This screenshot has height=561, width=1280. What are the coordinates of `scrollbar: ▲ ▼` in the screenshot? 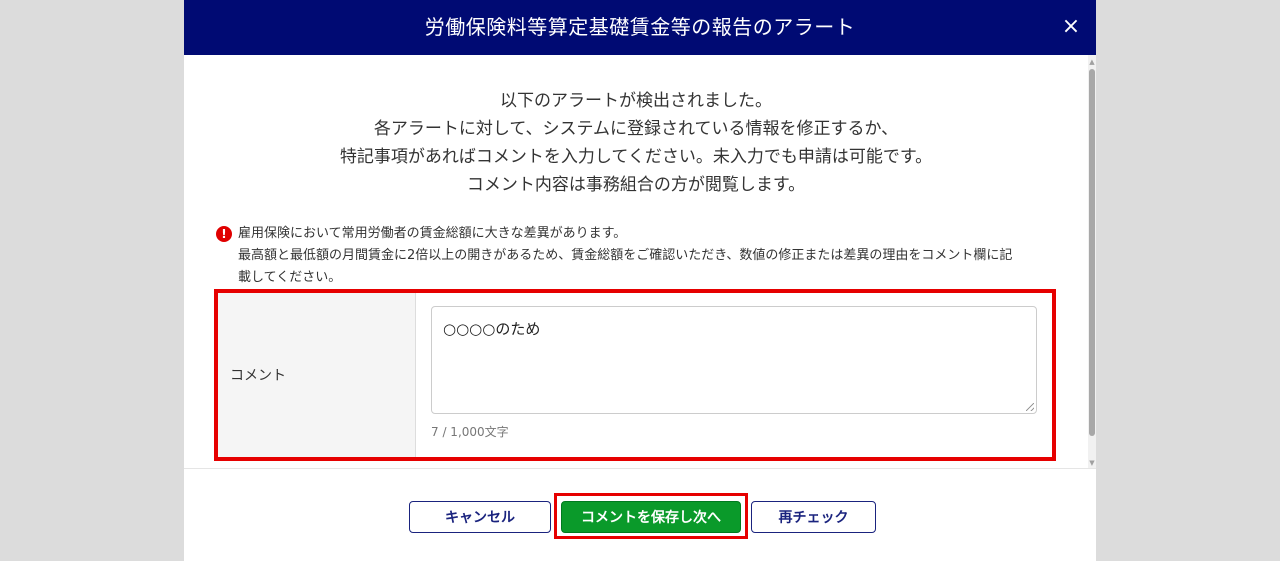 It's located at (1092, 261).